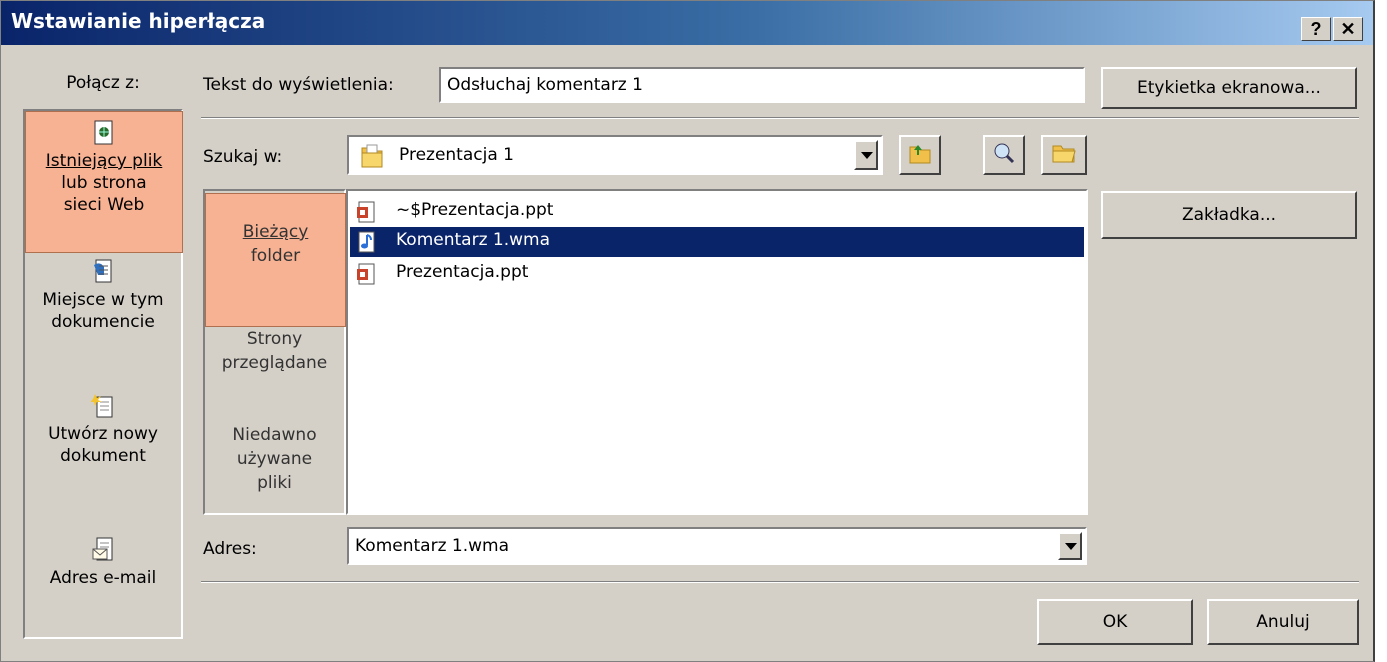 The height and width of the screenshot is (662, 1387). What do you see at coordinates (275, 256) in the screenshot?
I see `place-current-line2: folder` at bounding box center [275, 256].